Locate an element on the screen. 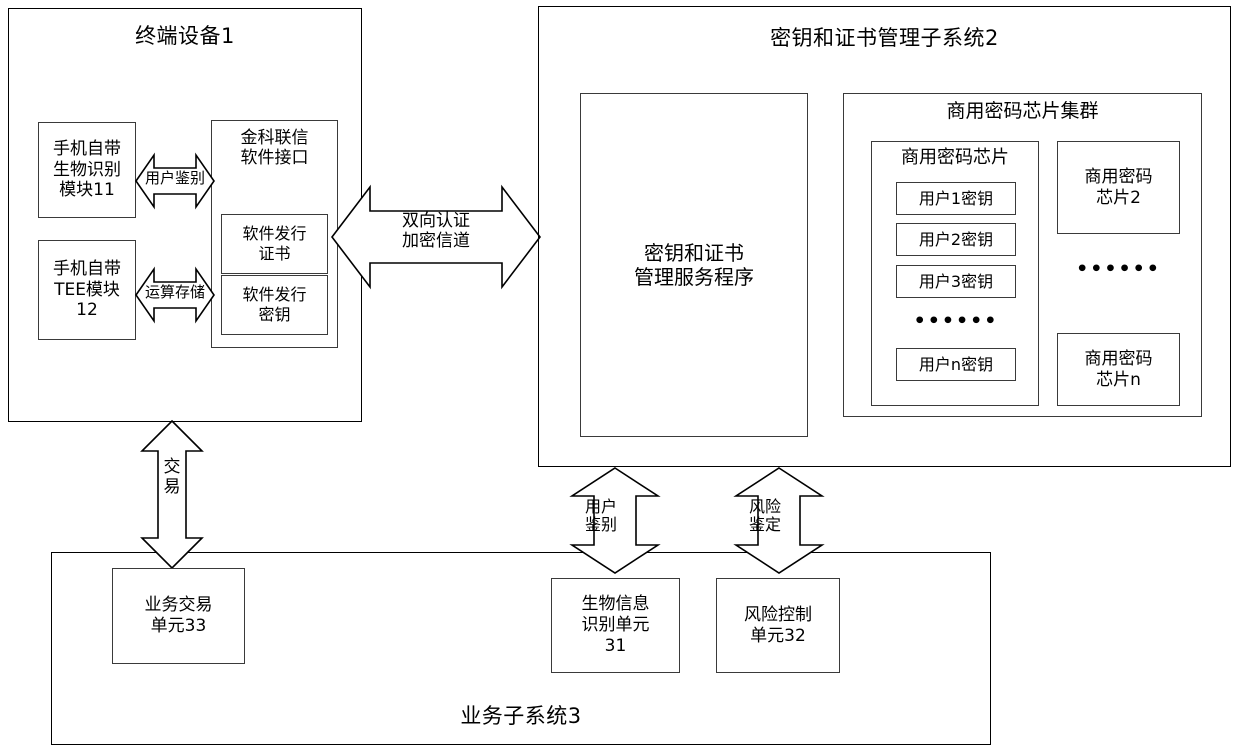 The width and height of the screenshot is (1240, 754). transaction-arrow is located at coordinates (172, 494).